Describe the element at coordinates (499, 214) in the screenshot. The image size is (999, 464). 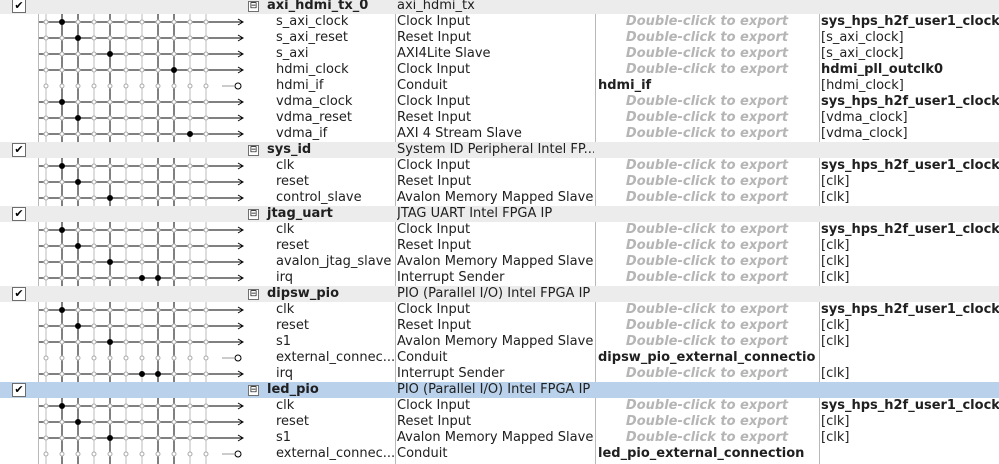
I see `module-row: ✔ ⊟ jtag_uart JTAG UART Intel FPGA IP` at that location.